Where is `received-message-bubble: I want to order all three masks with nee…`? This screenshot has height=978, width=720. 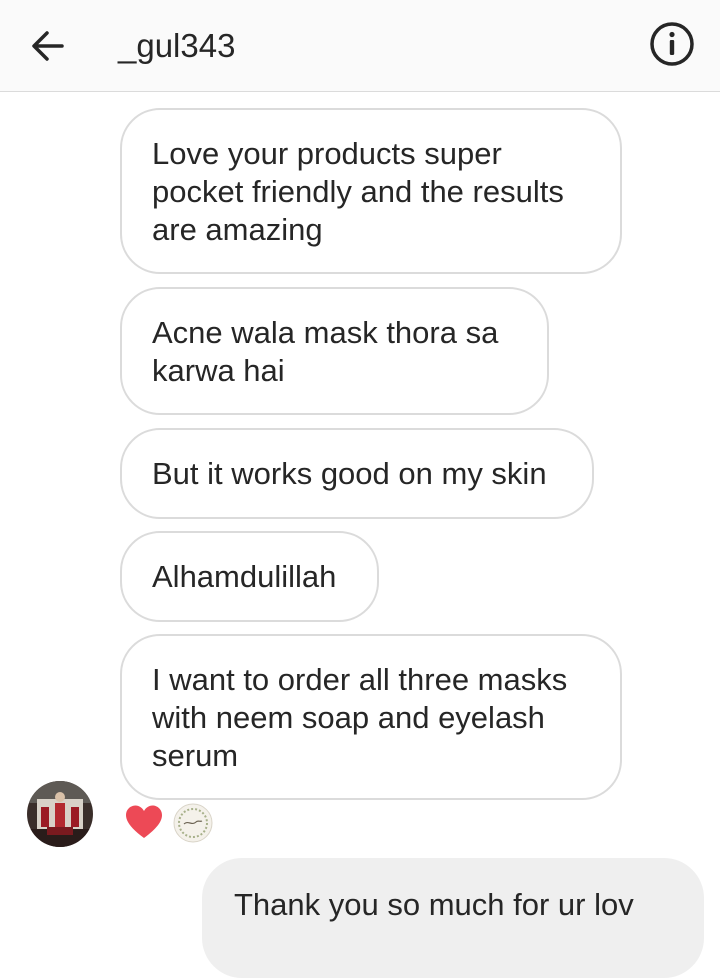
received-message-bubble: I want to order all three masks with nee… is located at coordinates (371, 717).